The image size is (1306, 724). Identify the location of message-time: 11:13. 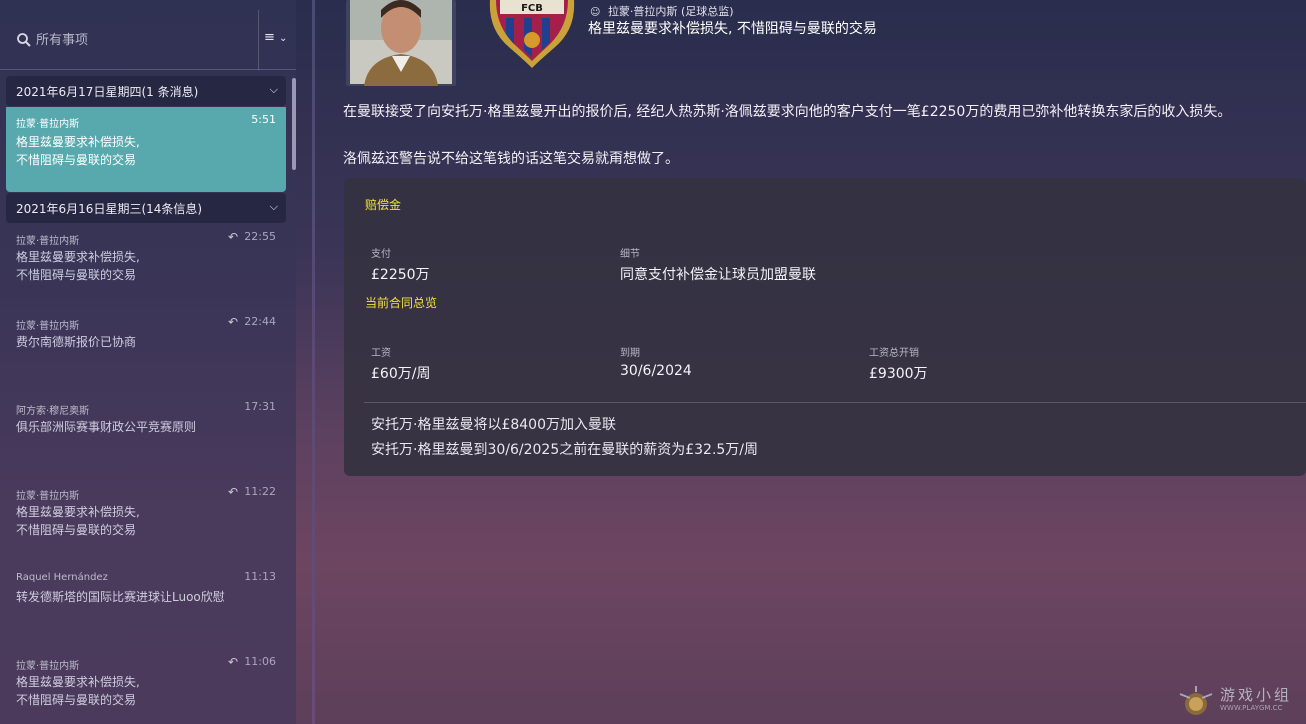
(260, 576).